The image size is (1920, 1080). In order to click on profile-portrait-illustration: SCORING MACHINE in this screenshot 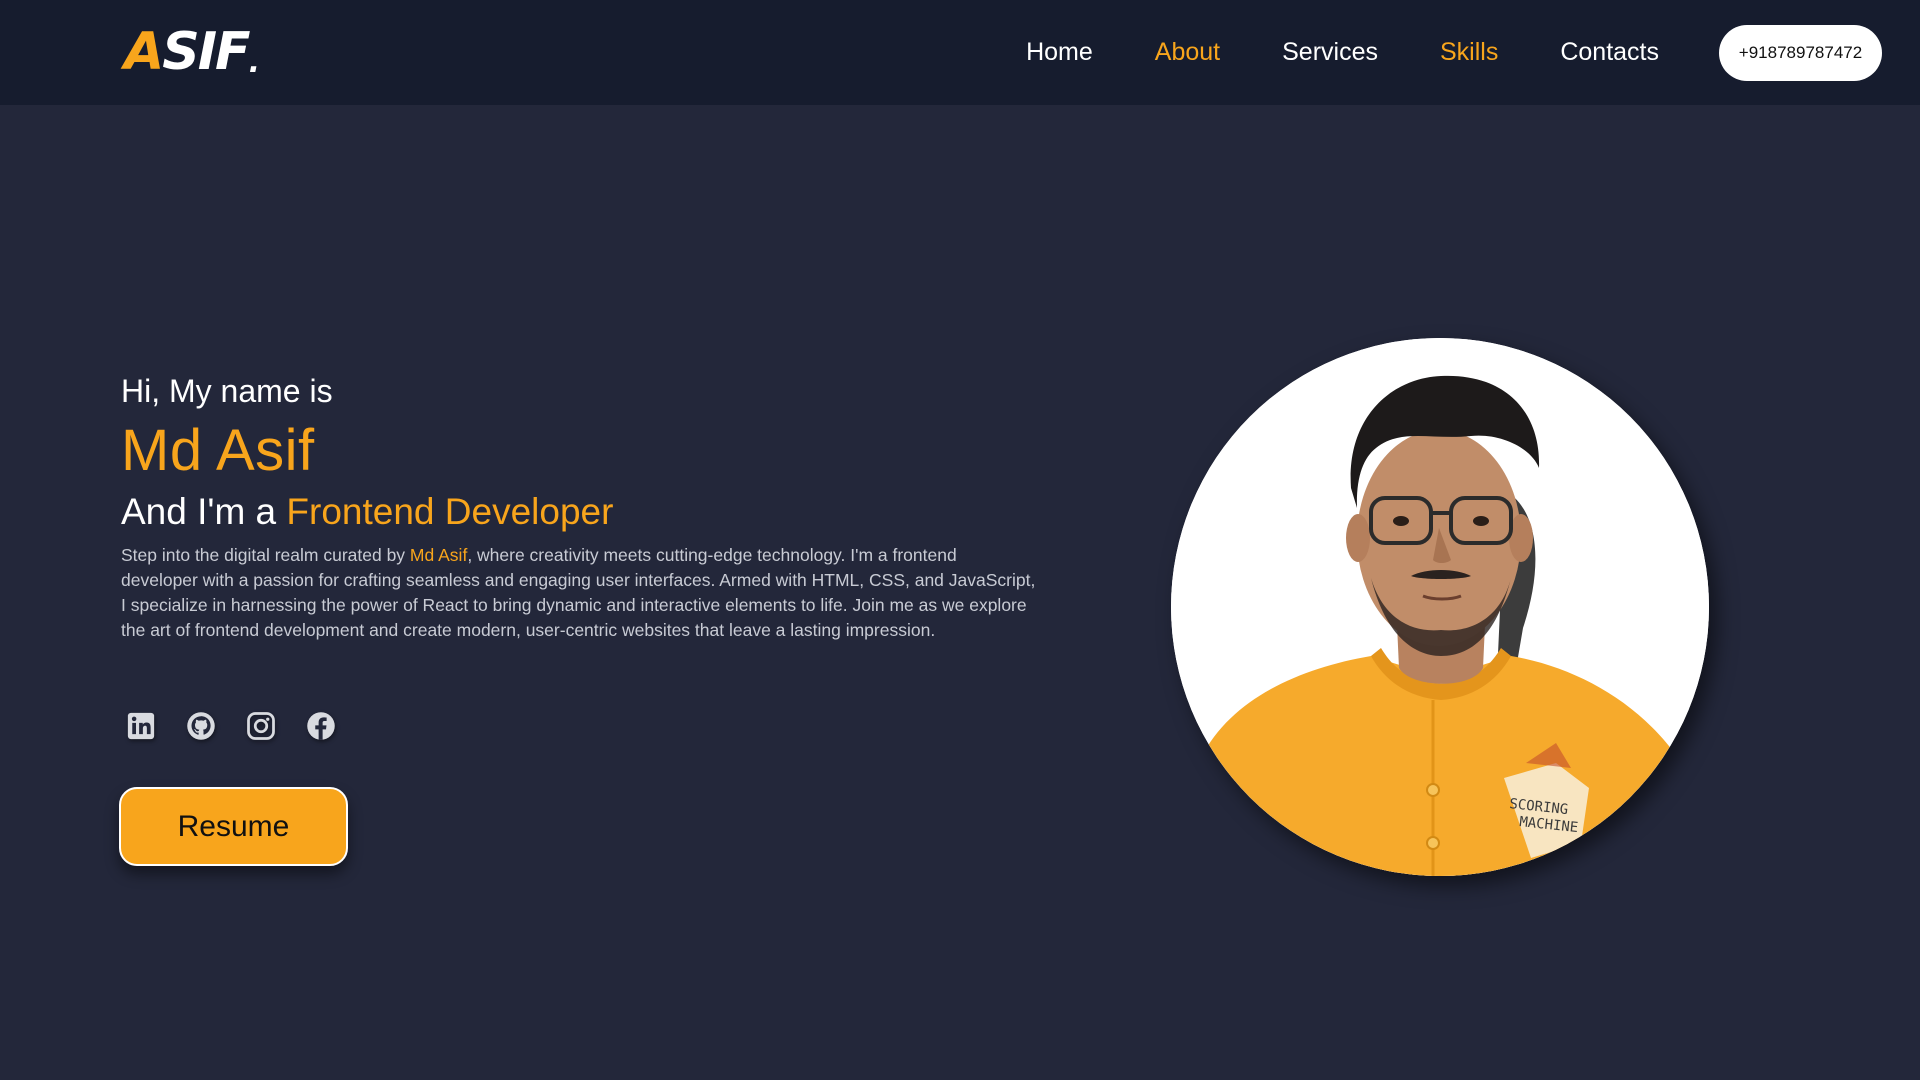, I will do `click(1440, 607)`.